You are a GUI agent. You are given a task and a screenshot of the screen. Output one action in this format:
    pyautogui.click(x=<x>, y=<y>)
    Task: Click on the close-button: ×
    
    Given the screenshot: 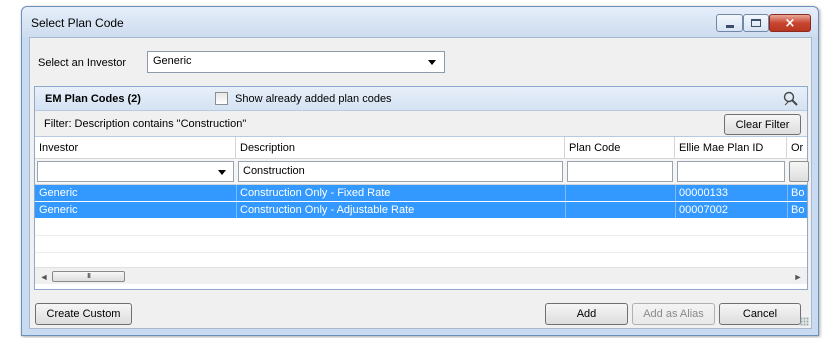 What is the action you would take?
    pyautogui.click(x=790, y=23)
    